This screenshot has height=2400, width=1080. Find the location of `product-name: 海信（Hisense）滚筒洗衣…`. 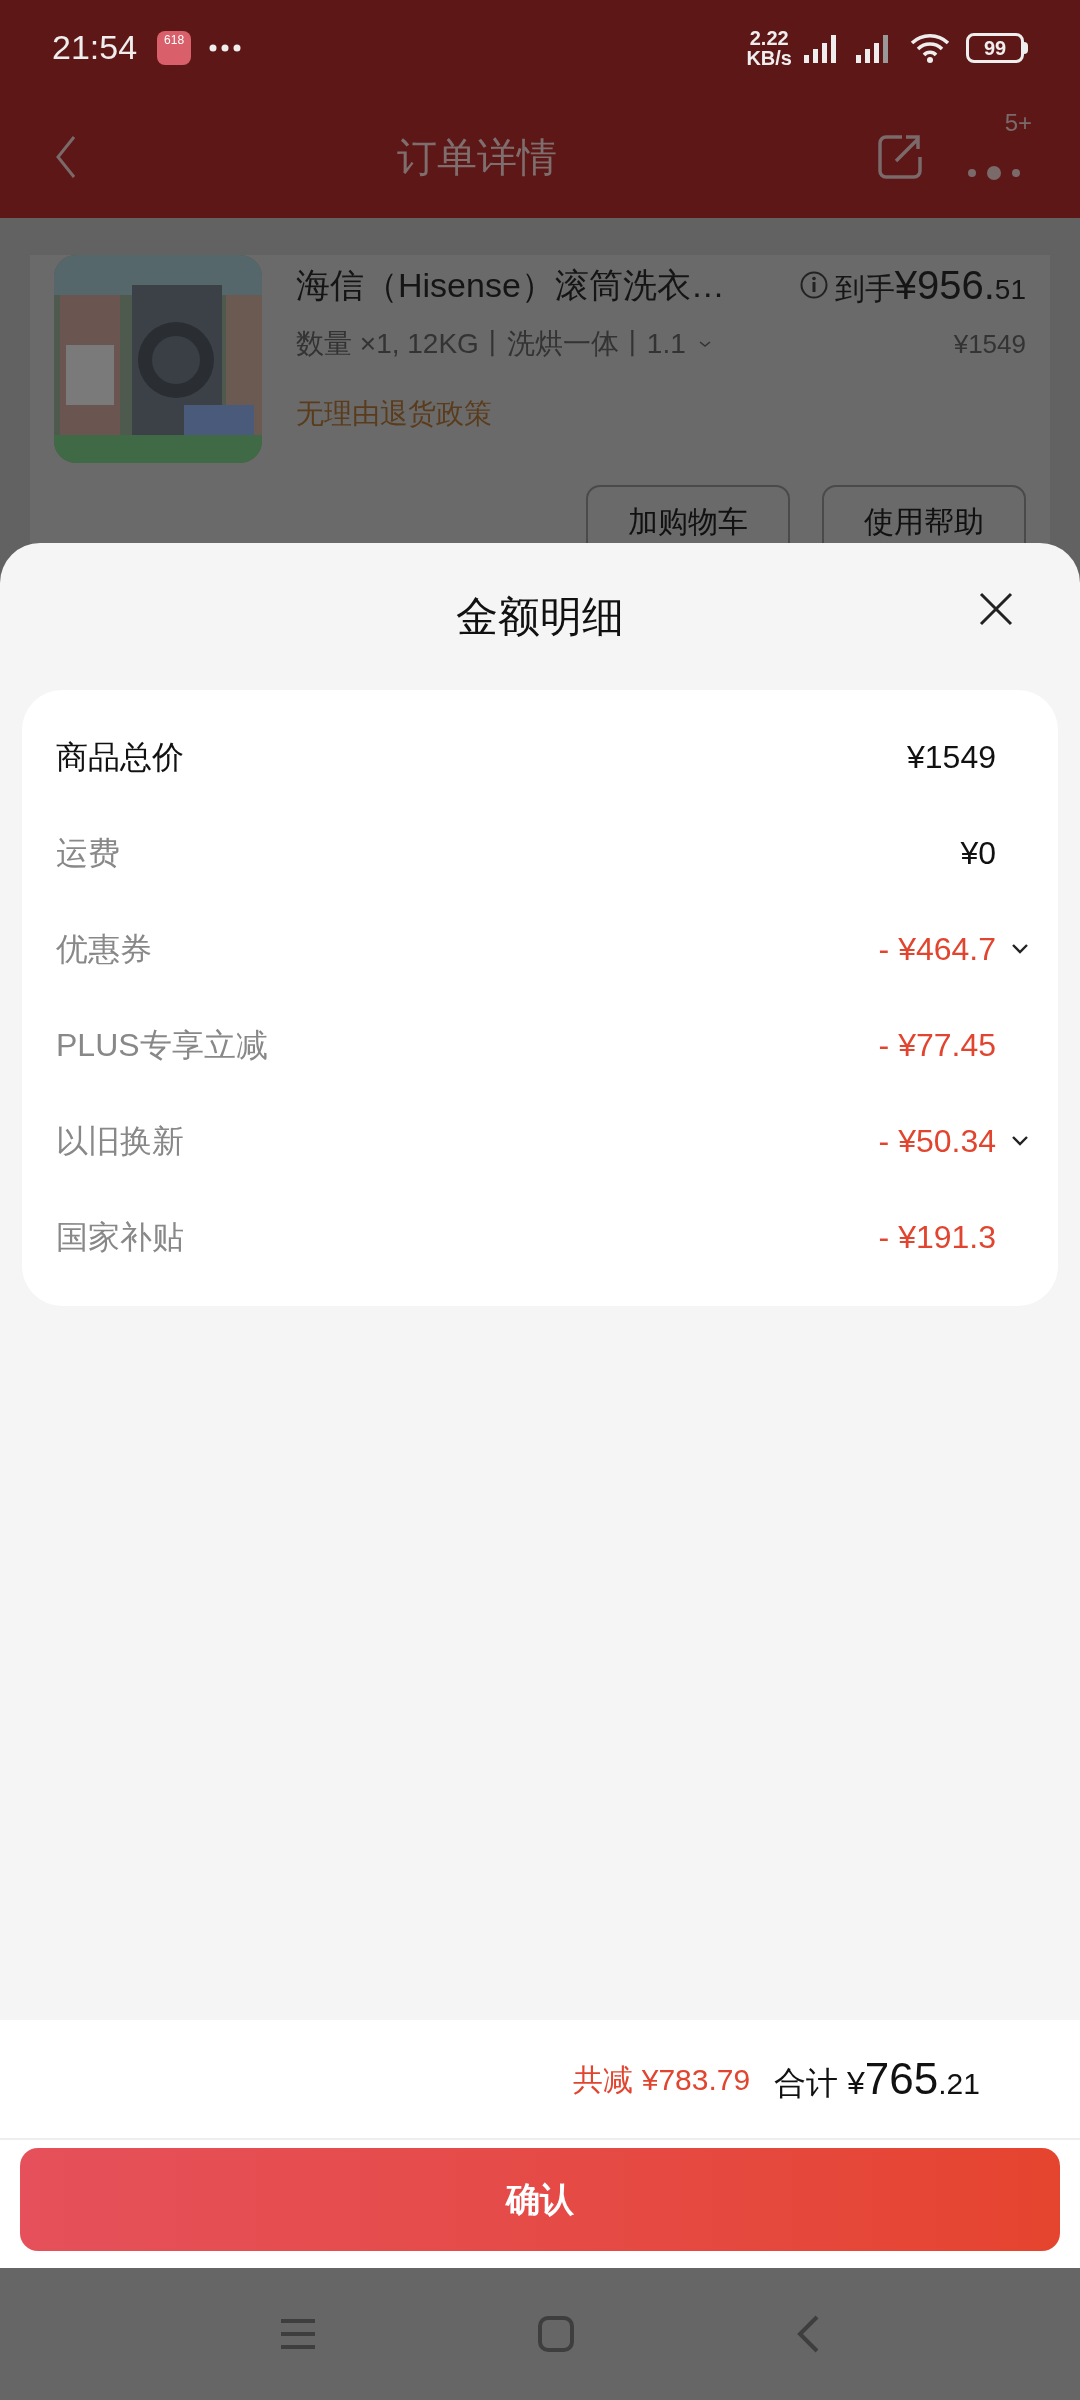

product-name: 海信（Hisense）滚筒洗衣… is located at coordinates (510, 285).